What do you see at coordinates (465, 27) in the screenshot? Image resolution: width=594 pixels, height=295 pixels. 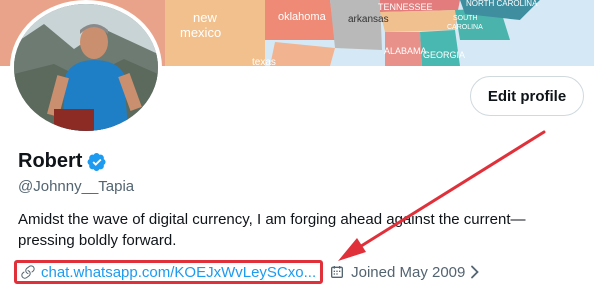 I see `map-label: CAROLINA` at bounding box center [465, 27].